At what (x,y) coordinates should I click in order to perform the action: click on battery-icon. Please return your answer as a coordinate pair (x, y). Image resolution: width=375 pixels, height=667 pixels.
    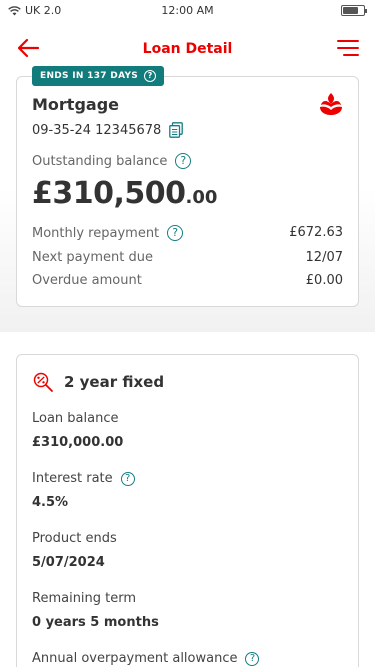
    Looking at the image, I should click on (354, 10).